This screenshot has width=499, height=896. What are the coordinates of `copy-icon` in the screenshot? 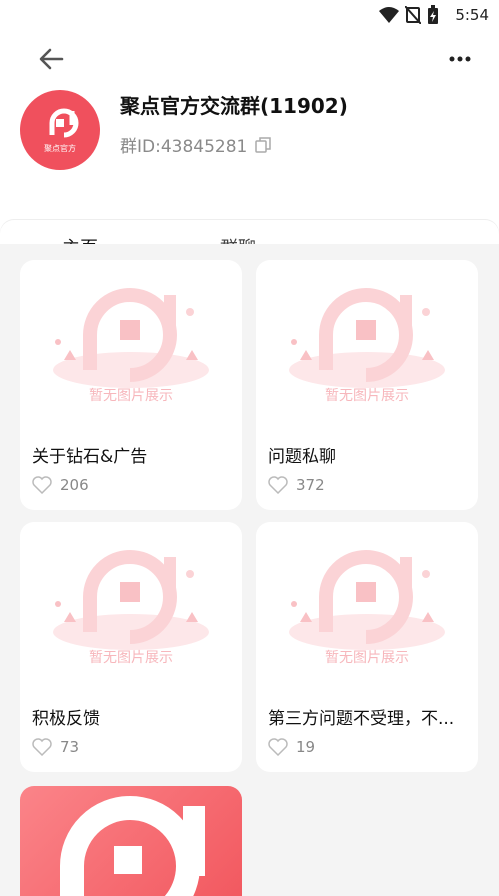 It's located at (263, 144).